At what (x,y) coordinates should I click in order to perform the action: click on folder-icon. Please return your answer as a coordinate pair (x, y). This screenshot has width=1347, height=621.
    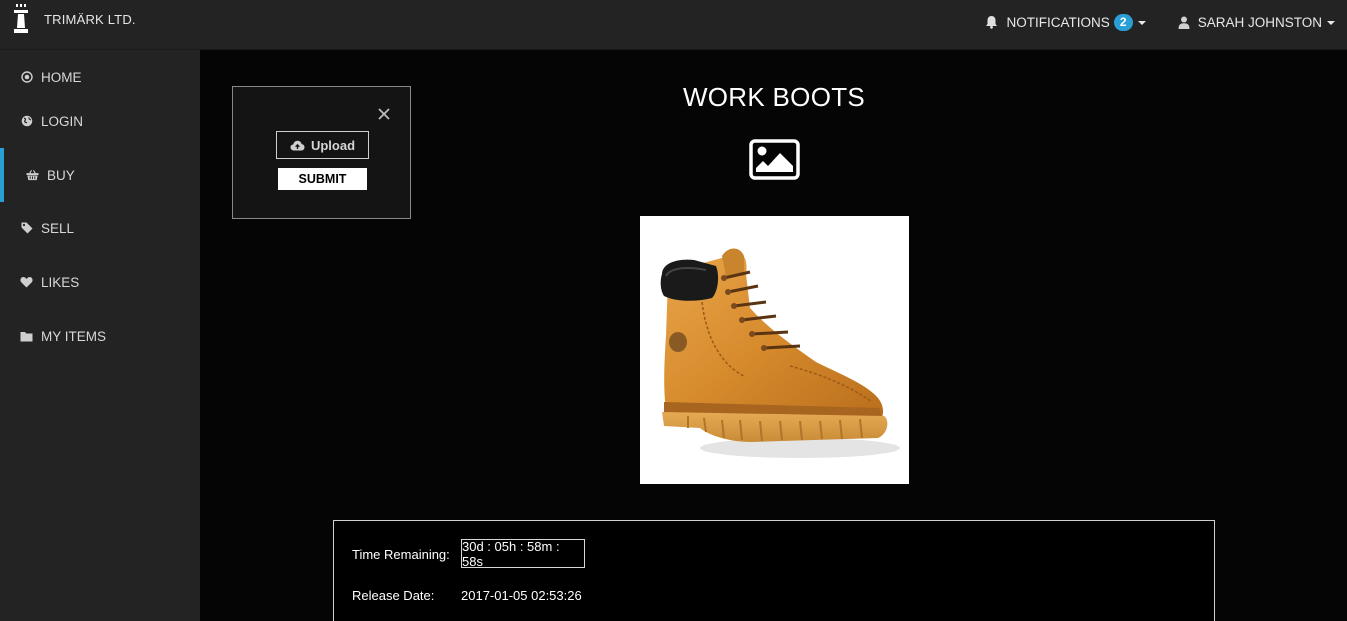
    Looking at the image, I should click on (26, 336).